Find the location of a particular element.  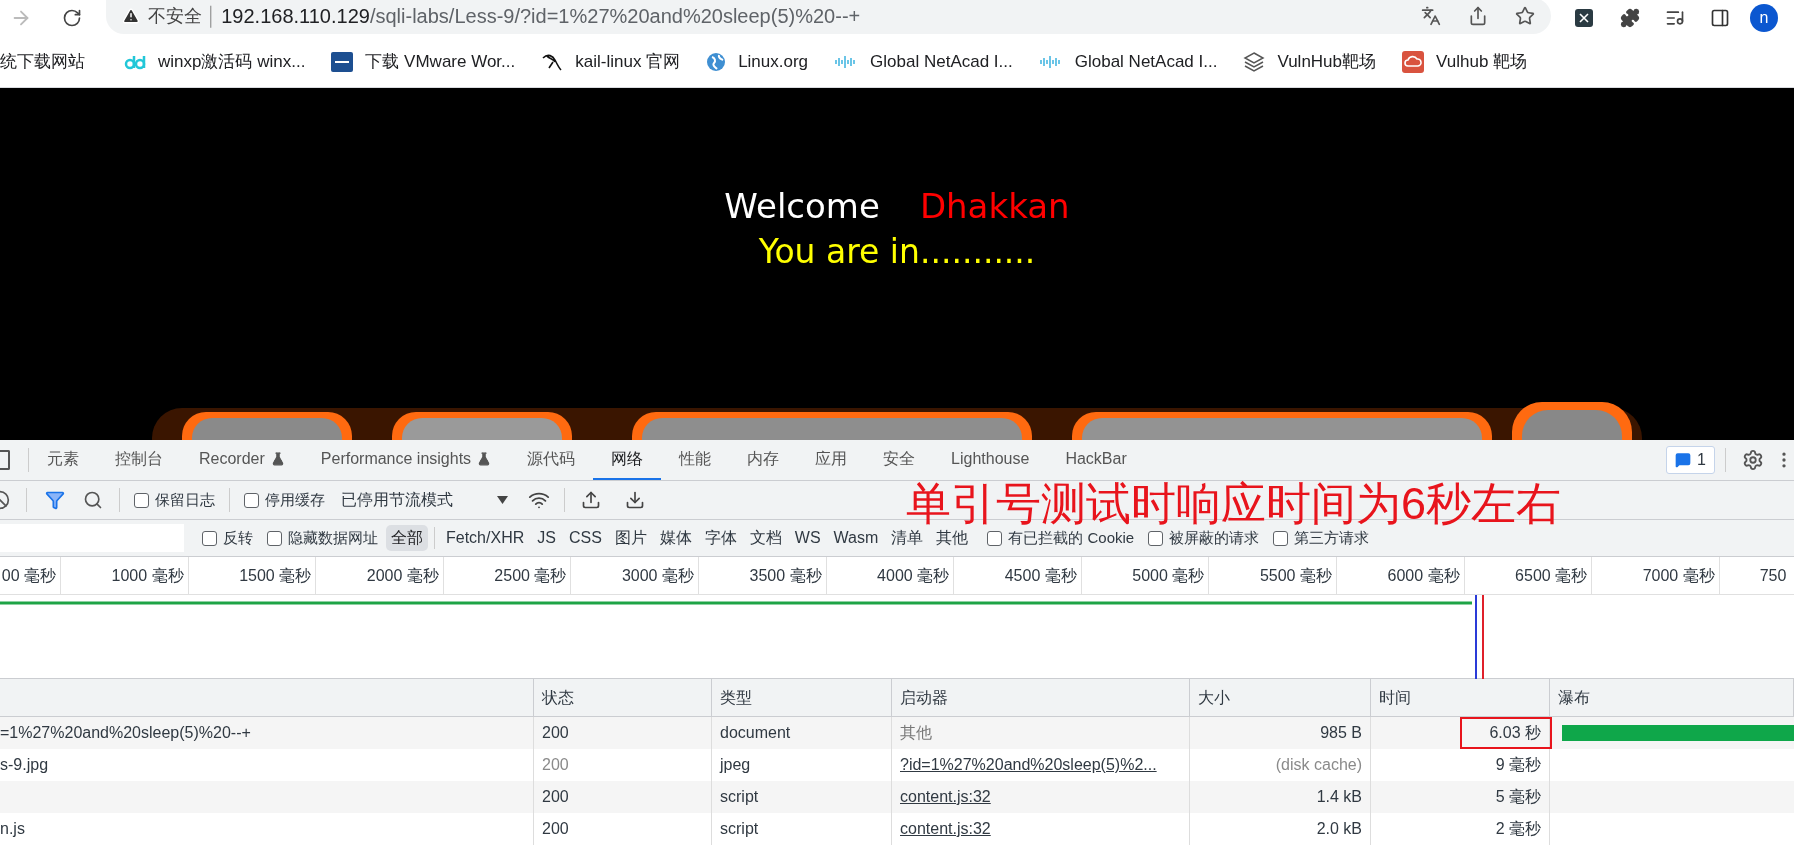

table-cell-text: 6.03 秒 is located at coordinates (1515, 733).